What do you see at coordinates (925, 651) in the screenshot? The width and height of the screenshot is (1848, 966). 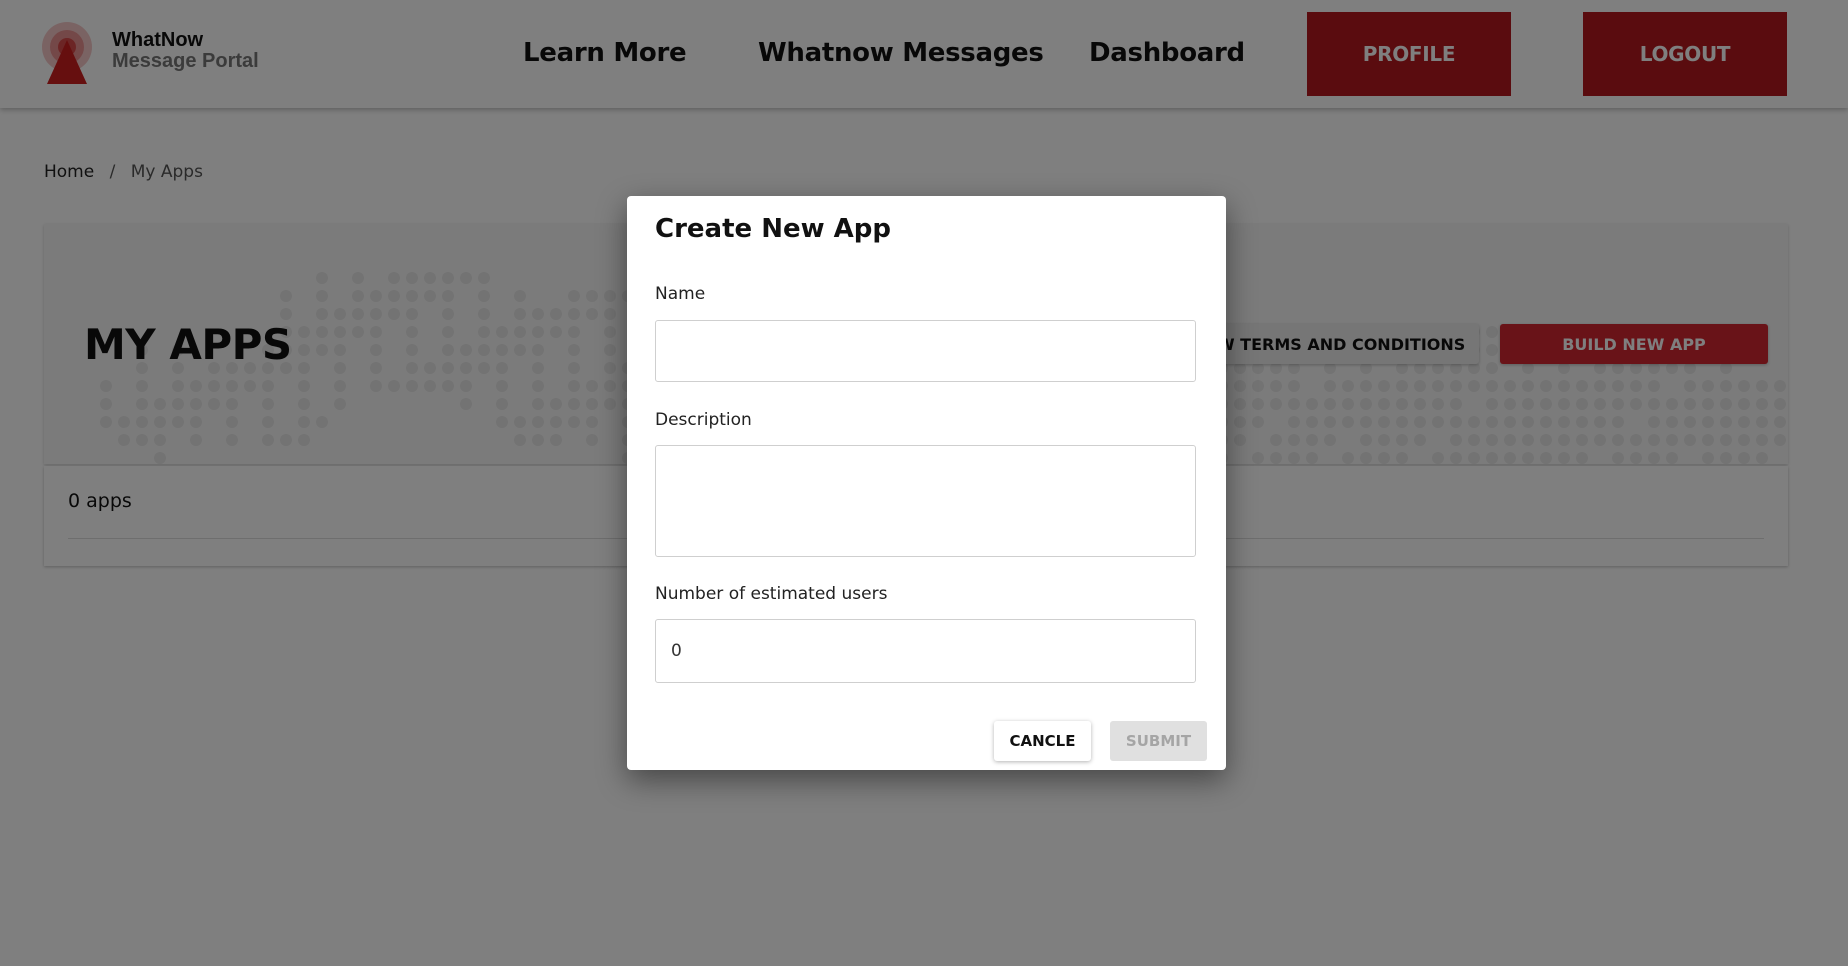 I see `estimated-users-input` at bounding box center [925, 651].